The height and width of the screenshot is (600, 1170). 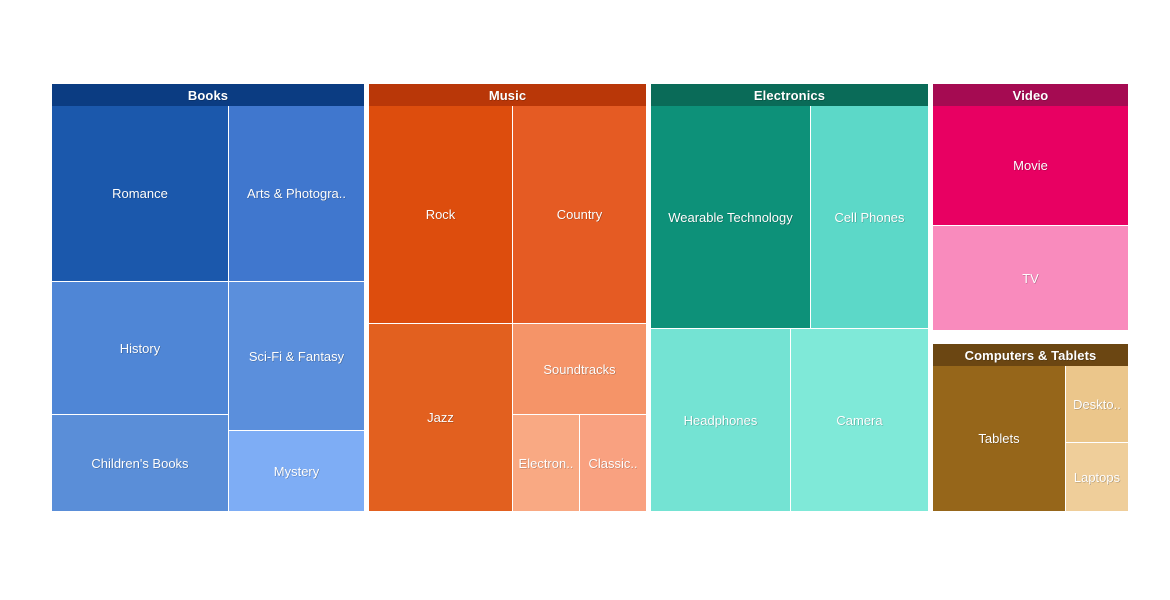 I want to click on treemap-tile-label: Headphones, so click(x=720, y=420).